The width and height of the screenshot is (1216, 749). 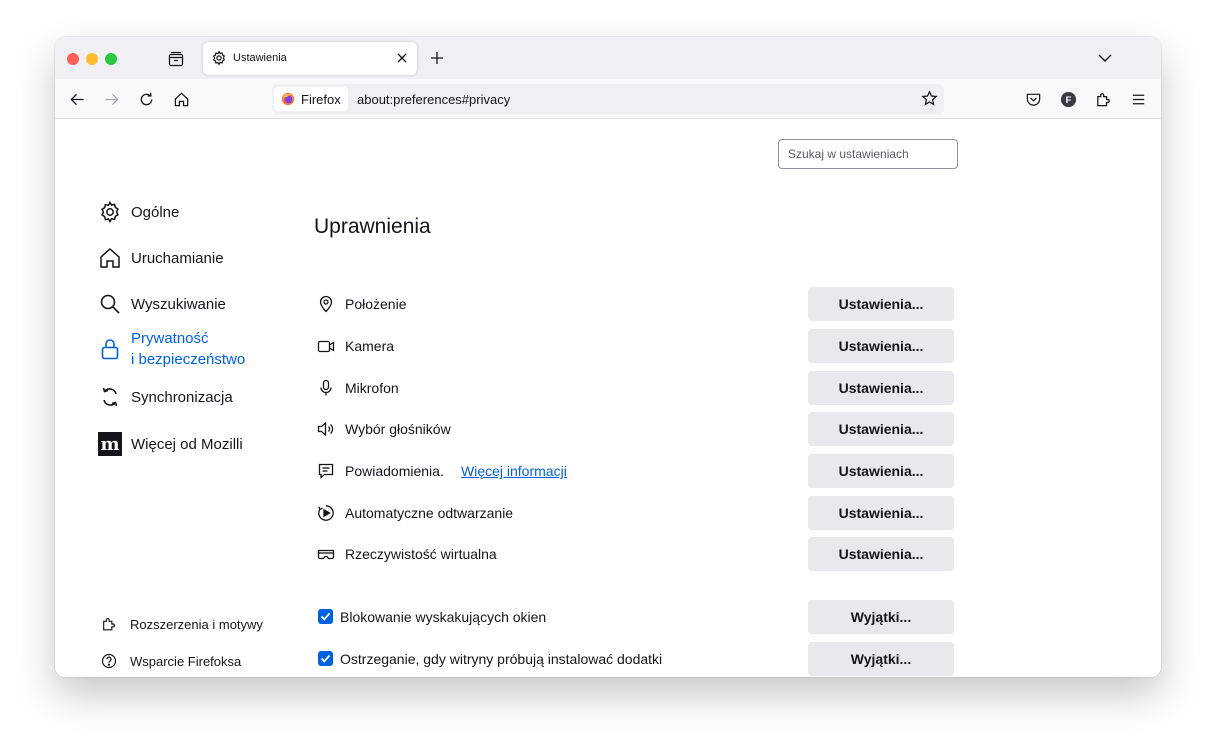 I want to click on window-close-button, so click(x=73, y=59).